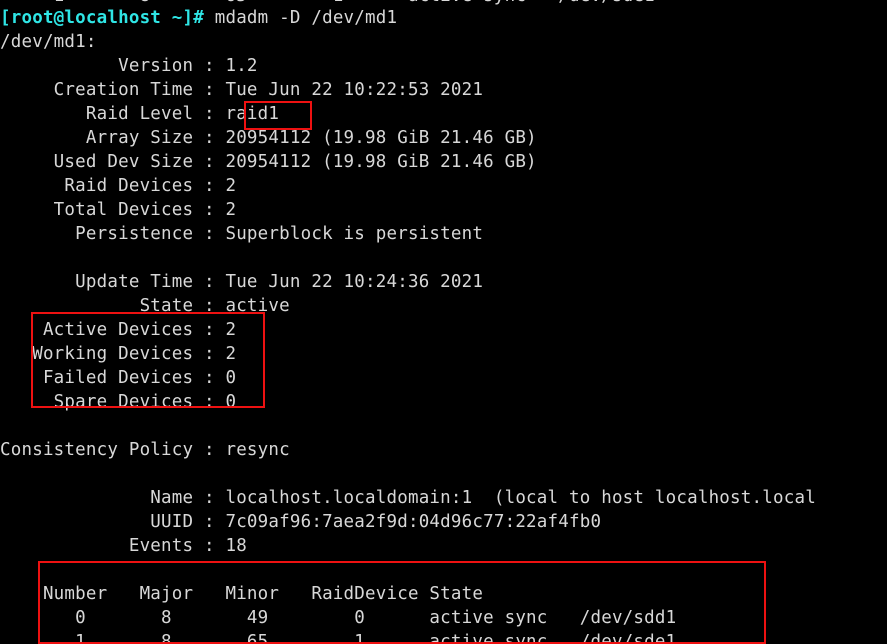 This screenshot has width=887, height=644. I want to click on output-line-creation-time: Creation Time : Tue Jun 22 10:22:53 2021, so click(242, 90).